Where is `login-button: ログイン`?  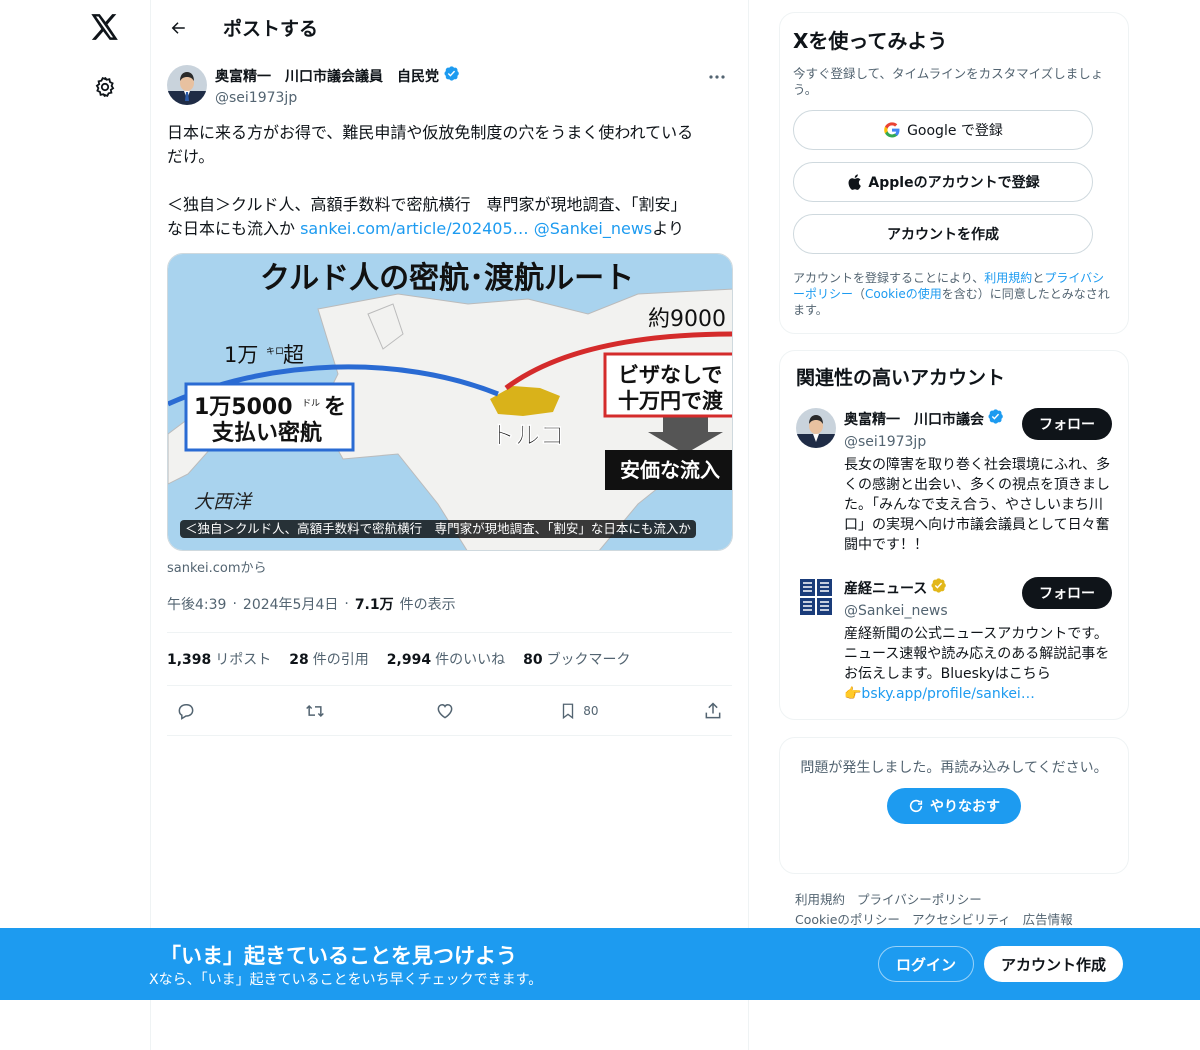 login-button: ログイン is located at coordinates (926, 964).